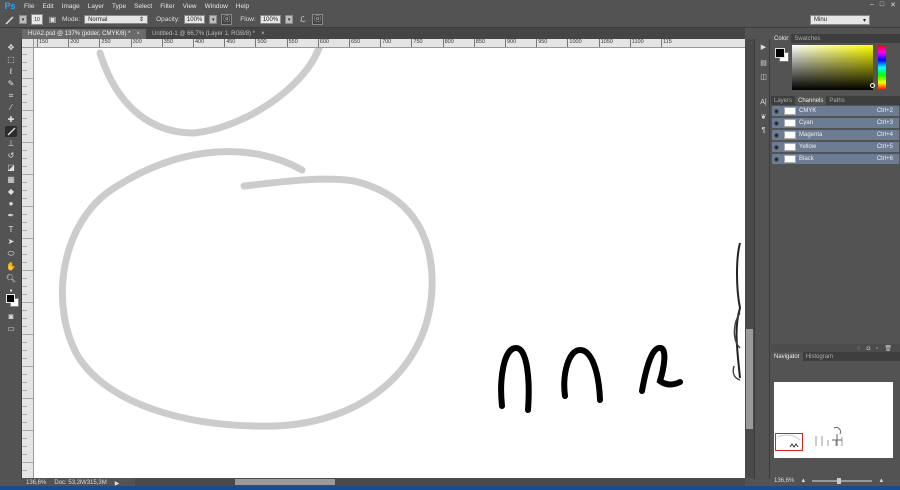 The height and width of the screenshot is (490, 900). Describe the element at coordinates (763, 62) in the screenshot. I see `history-panel-icon: ▤` at that location.